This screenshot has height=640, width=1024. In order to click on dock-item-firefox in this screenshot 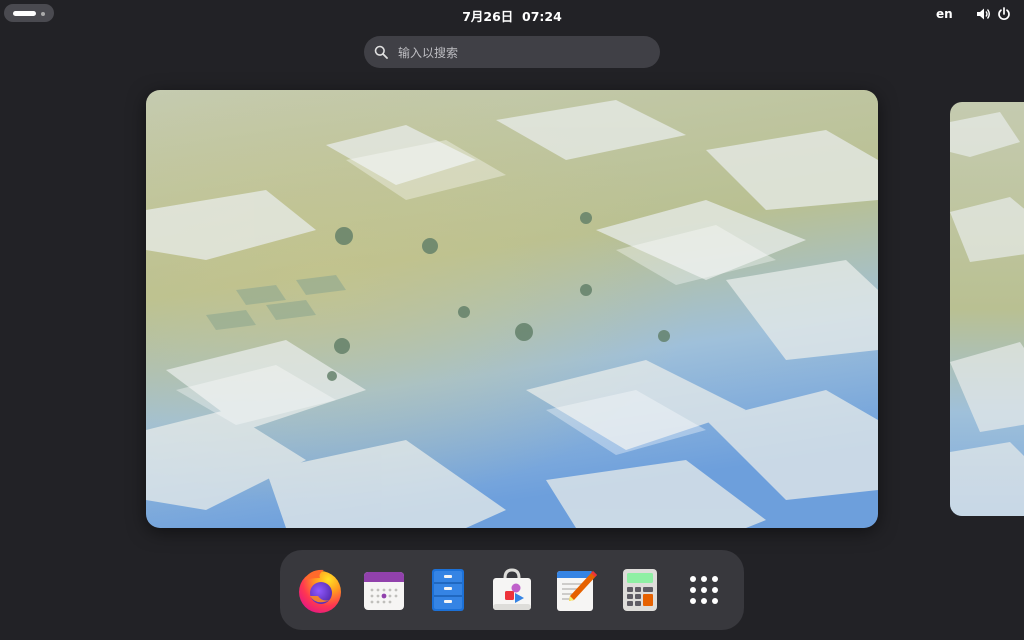, I will do `click(320, 590)`.